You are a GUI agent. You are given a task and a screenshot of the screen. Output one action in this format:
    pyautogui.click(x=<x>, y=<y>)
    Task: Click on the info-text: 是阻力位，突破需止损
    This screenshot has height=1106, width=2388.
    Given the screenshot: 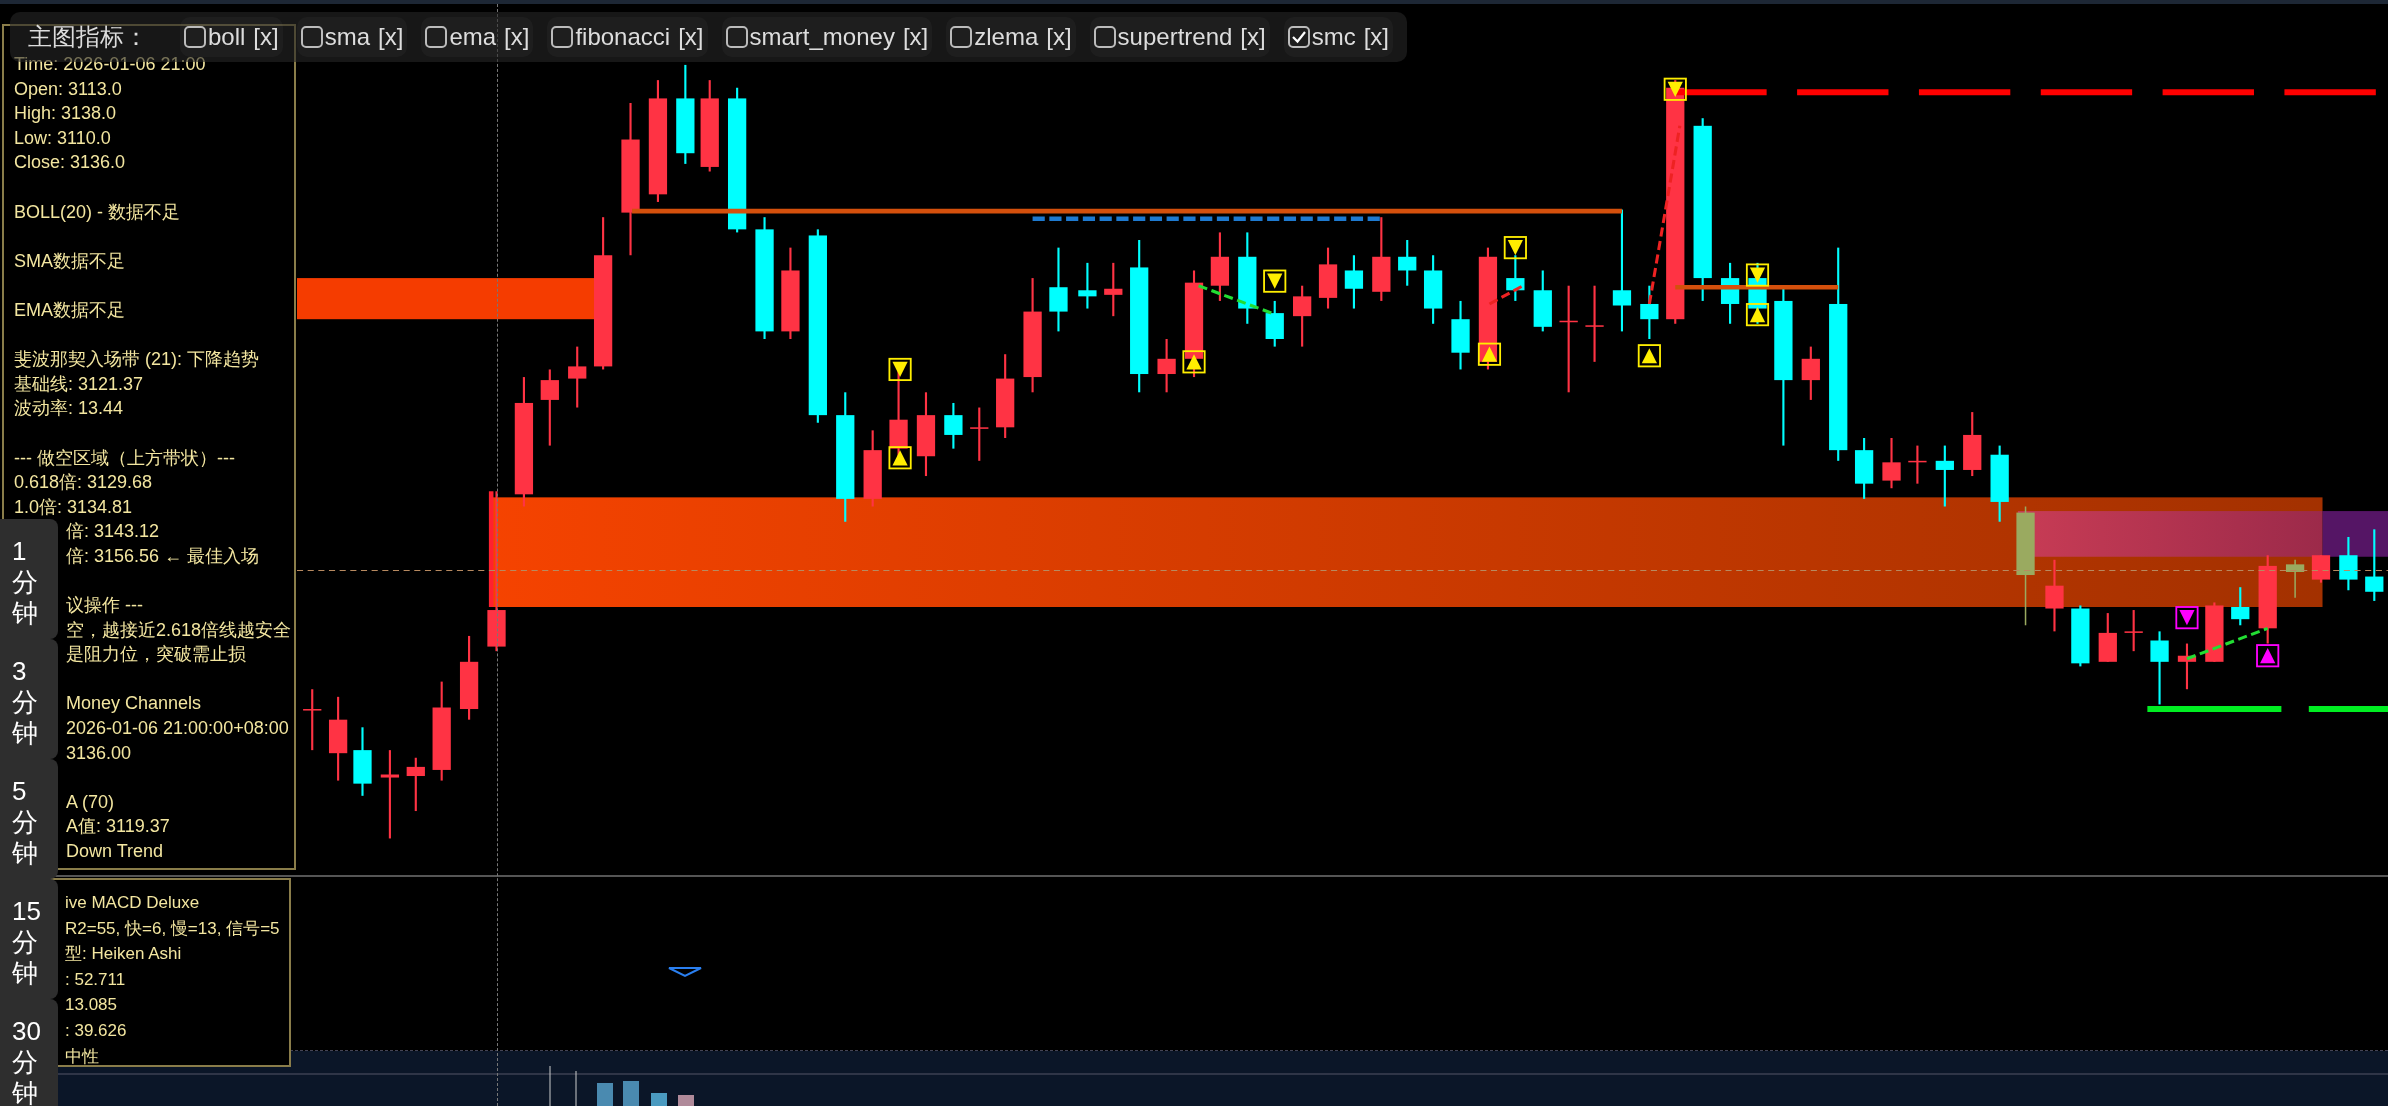 What is the action you would take?
    pyautogui.click(x=156, y=655)
    